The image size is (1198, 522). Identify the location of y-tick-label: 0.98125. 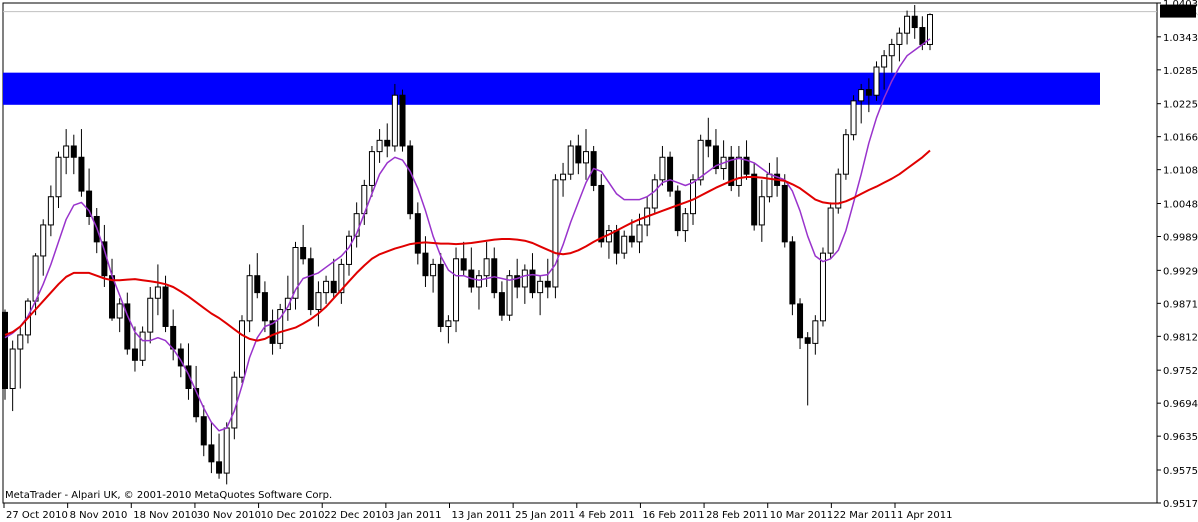
(1180, 337).